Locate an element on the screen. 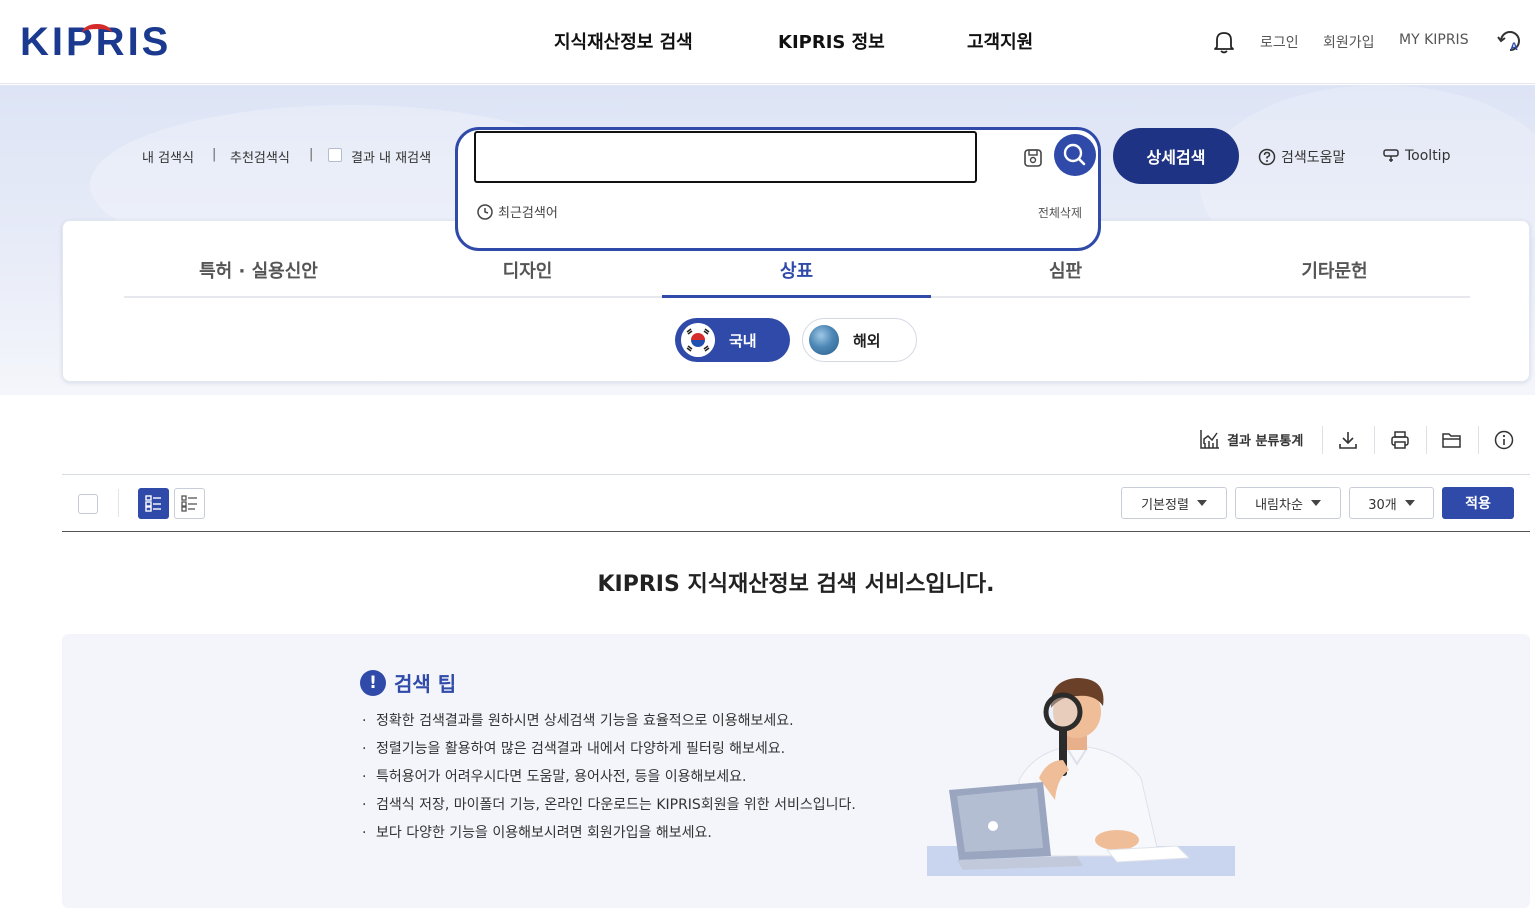 The width and height of the screenshot is (1535, 922). info-icon is located at coordinates (1504, 440).